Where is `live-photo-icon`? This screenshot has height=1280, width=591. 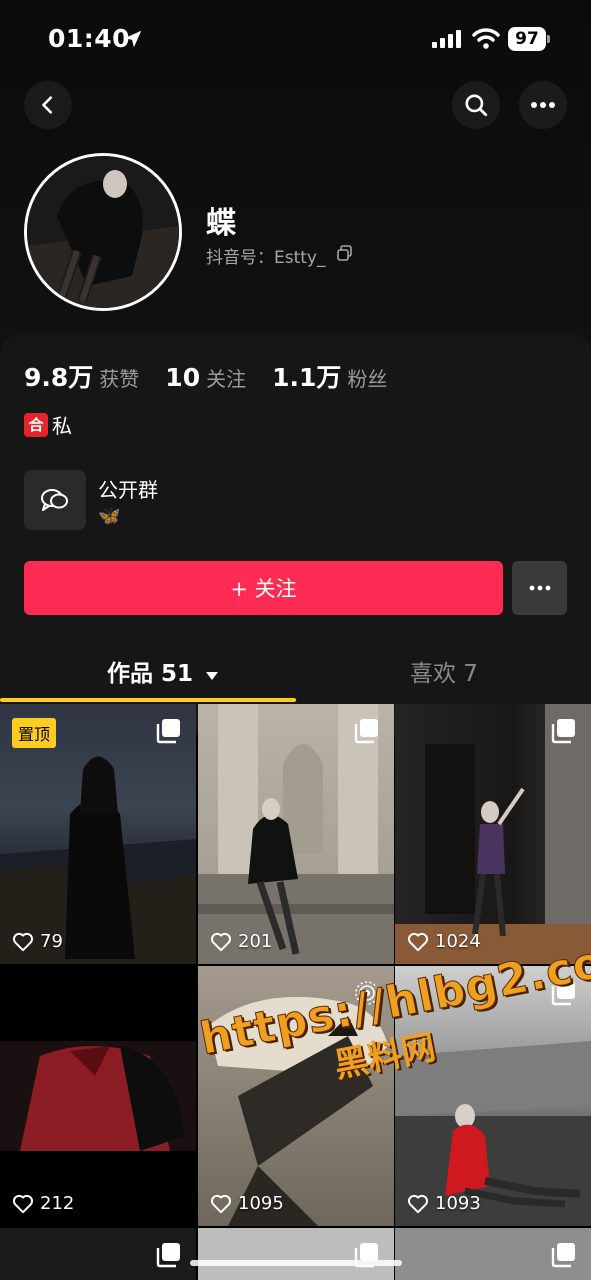
live-photo-icon is located at coordinates (367, 993).